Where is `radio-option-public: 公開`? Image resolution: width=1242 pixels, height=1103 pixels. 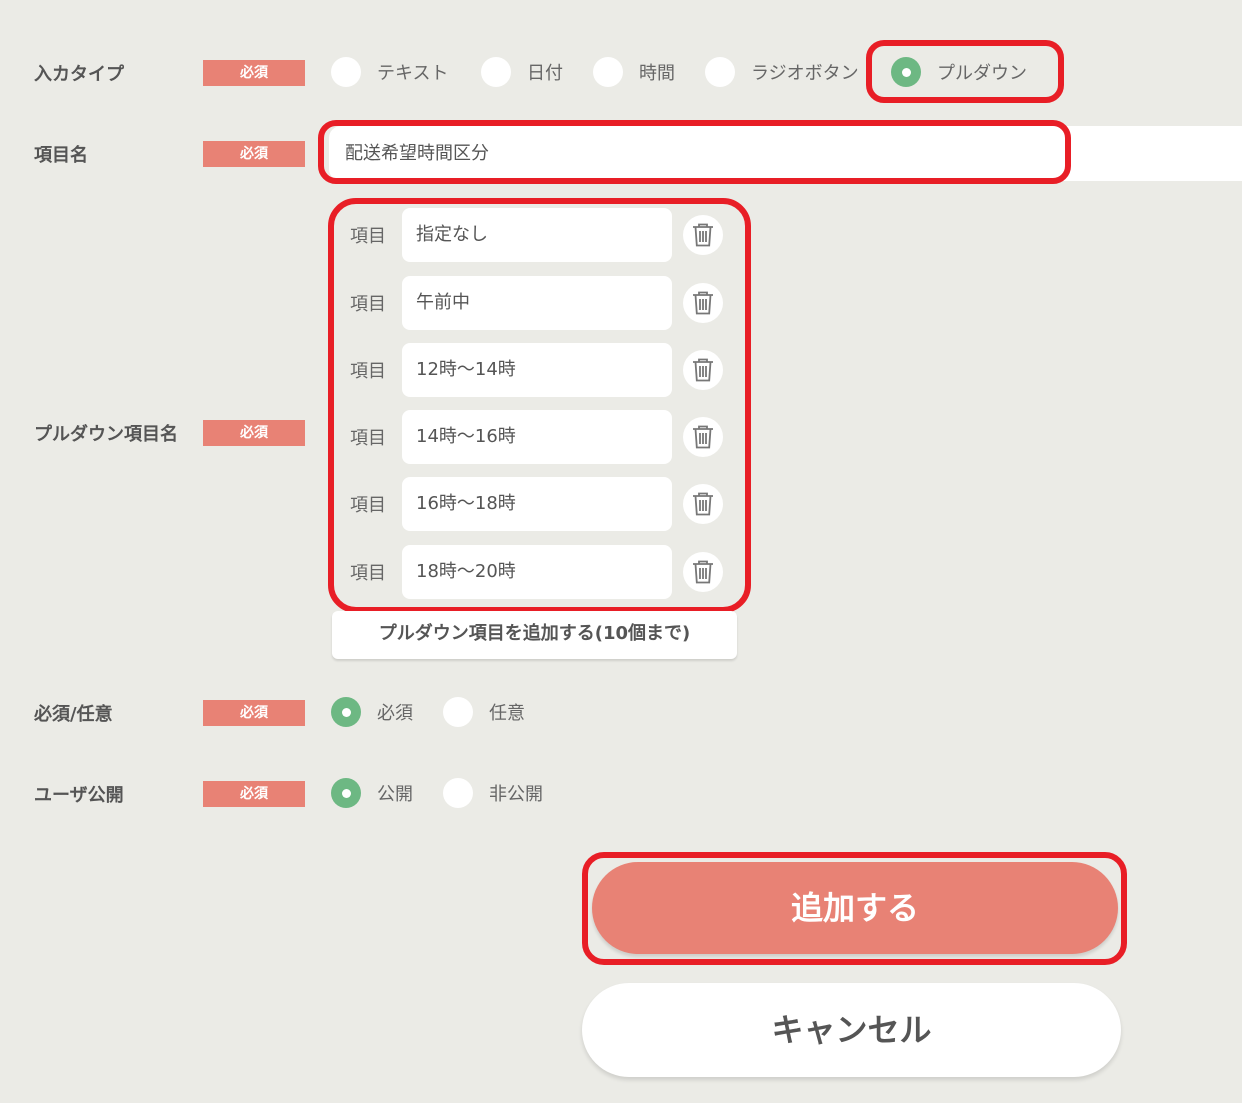 radio-option-public: 公開 is located at coordinates (372, 793).